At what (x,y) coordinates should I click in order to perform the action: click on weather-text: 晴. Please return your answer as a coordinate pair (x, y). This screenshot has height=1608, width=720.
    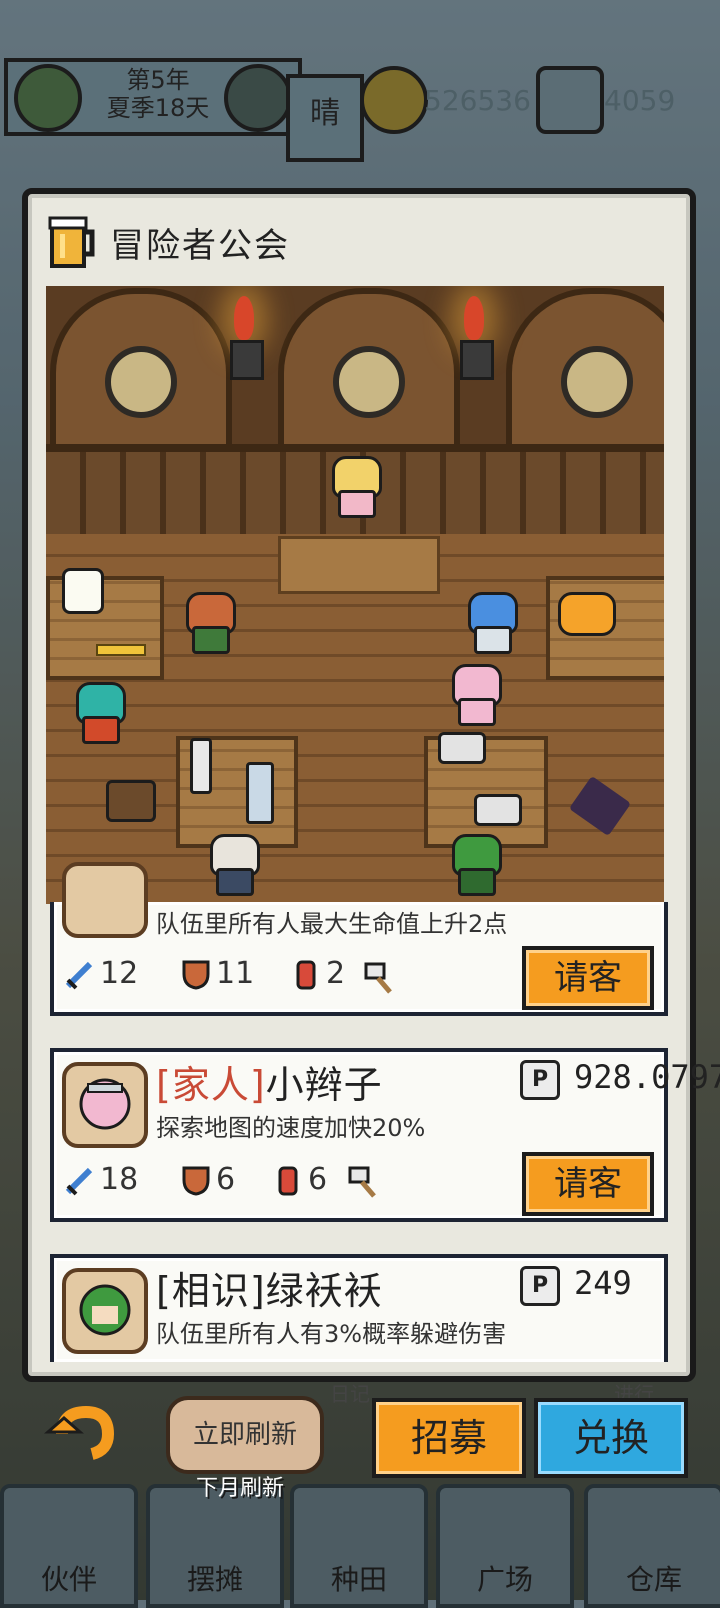
    Looking at the image, I should click on (325, 113).